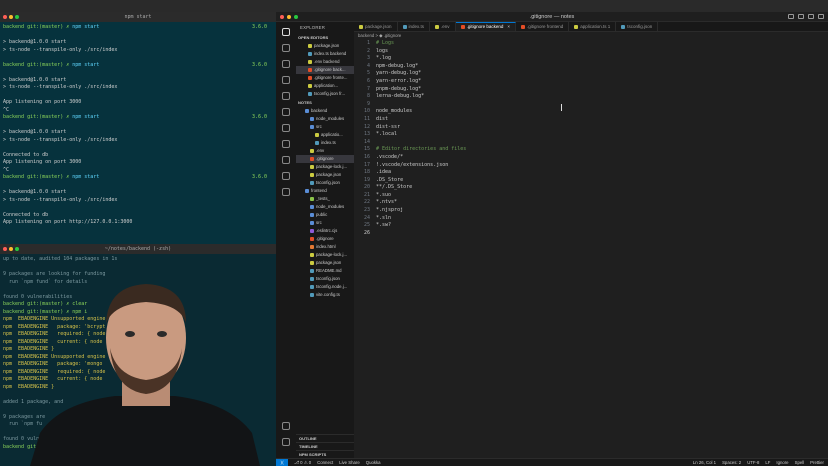 The height and width of the screenshot is (466, 828). Describe the element at coordinates (286, 96) in the screenshot. I see `extensions-icon` at that location.